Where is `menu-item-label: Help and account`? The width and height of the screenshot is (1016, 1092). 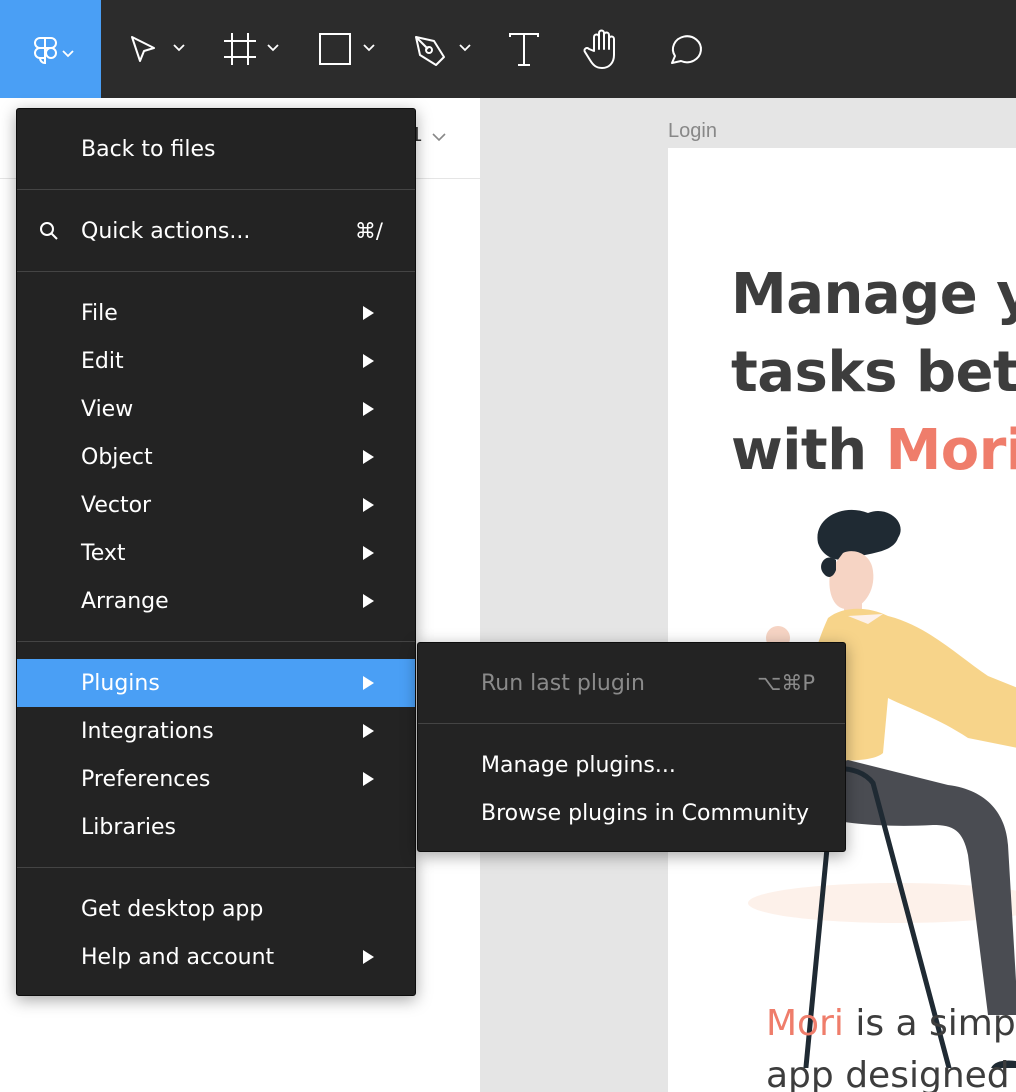
menu-item-label: Help and account is located at coordinates (178, 957).